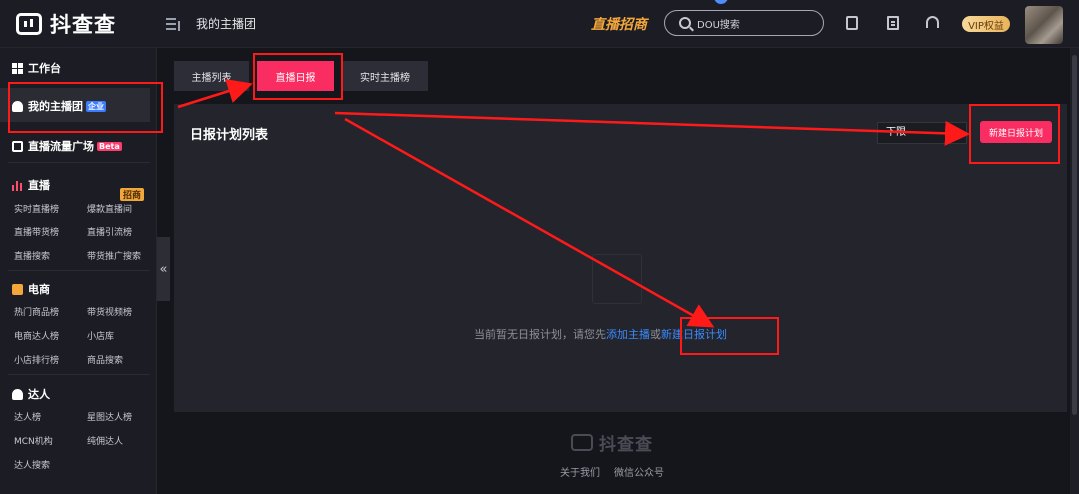  I want to click on arrow-to-empty-link, so click(529, 222).